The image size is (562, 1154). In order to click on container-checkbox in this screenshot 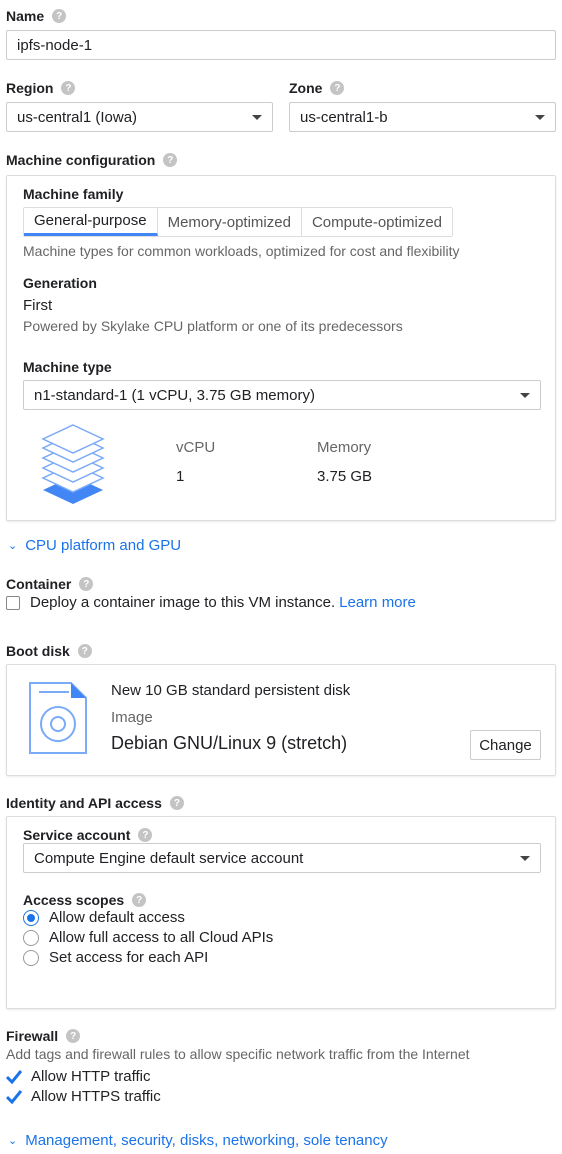, I will do `click(13, 602)`.